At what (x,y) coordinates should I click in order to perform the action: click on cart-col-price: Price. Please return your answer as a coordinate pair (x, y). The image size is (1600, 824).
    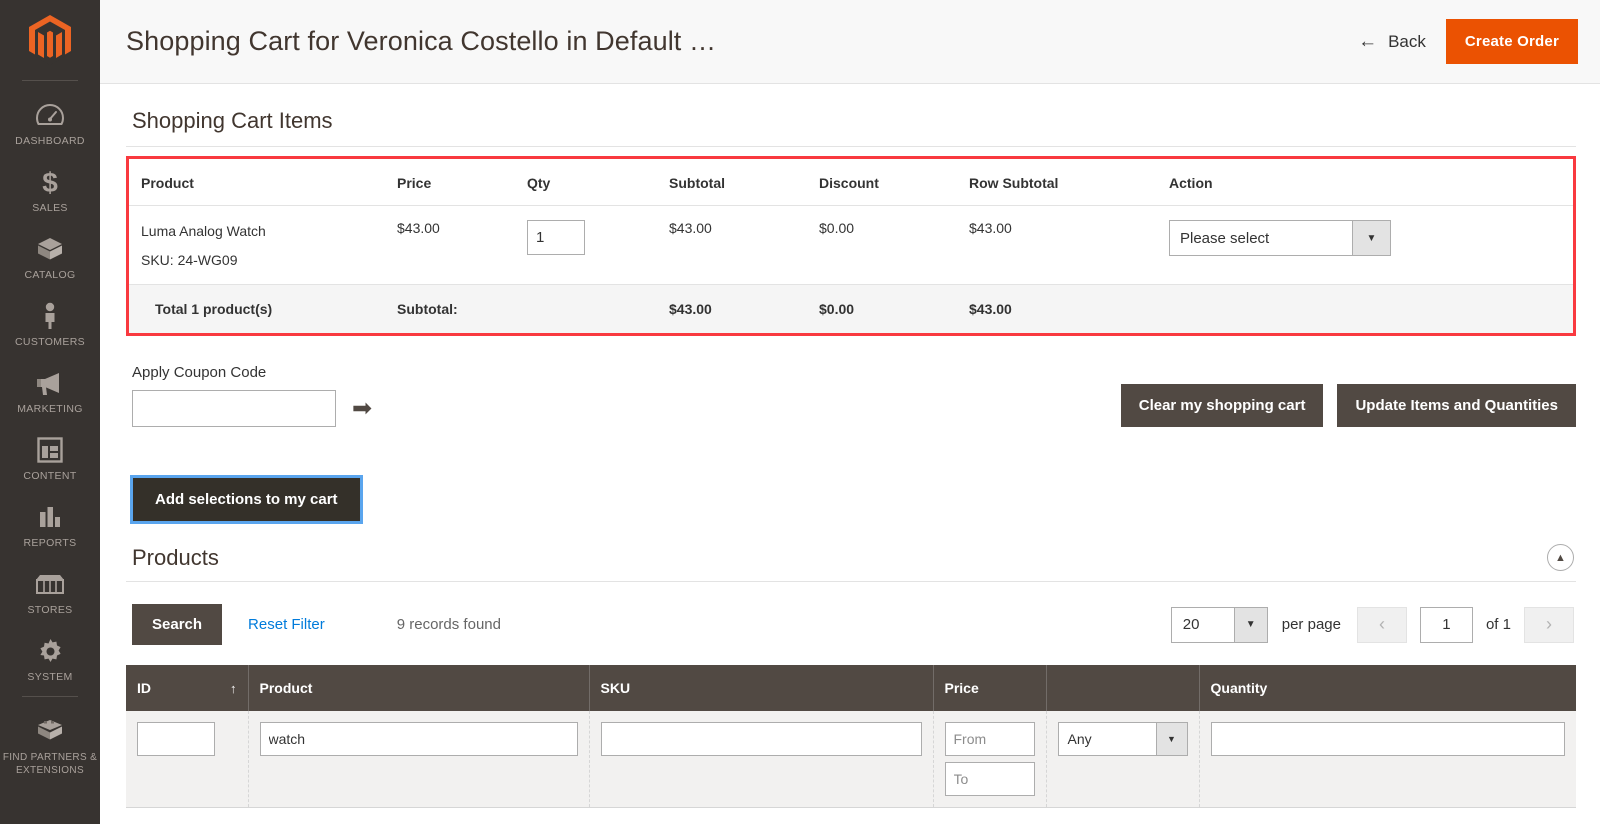
    Looking at the image, I should click on (452, 182).